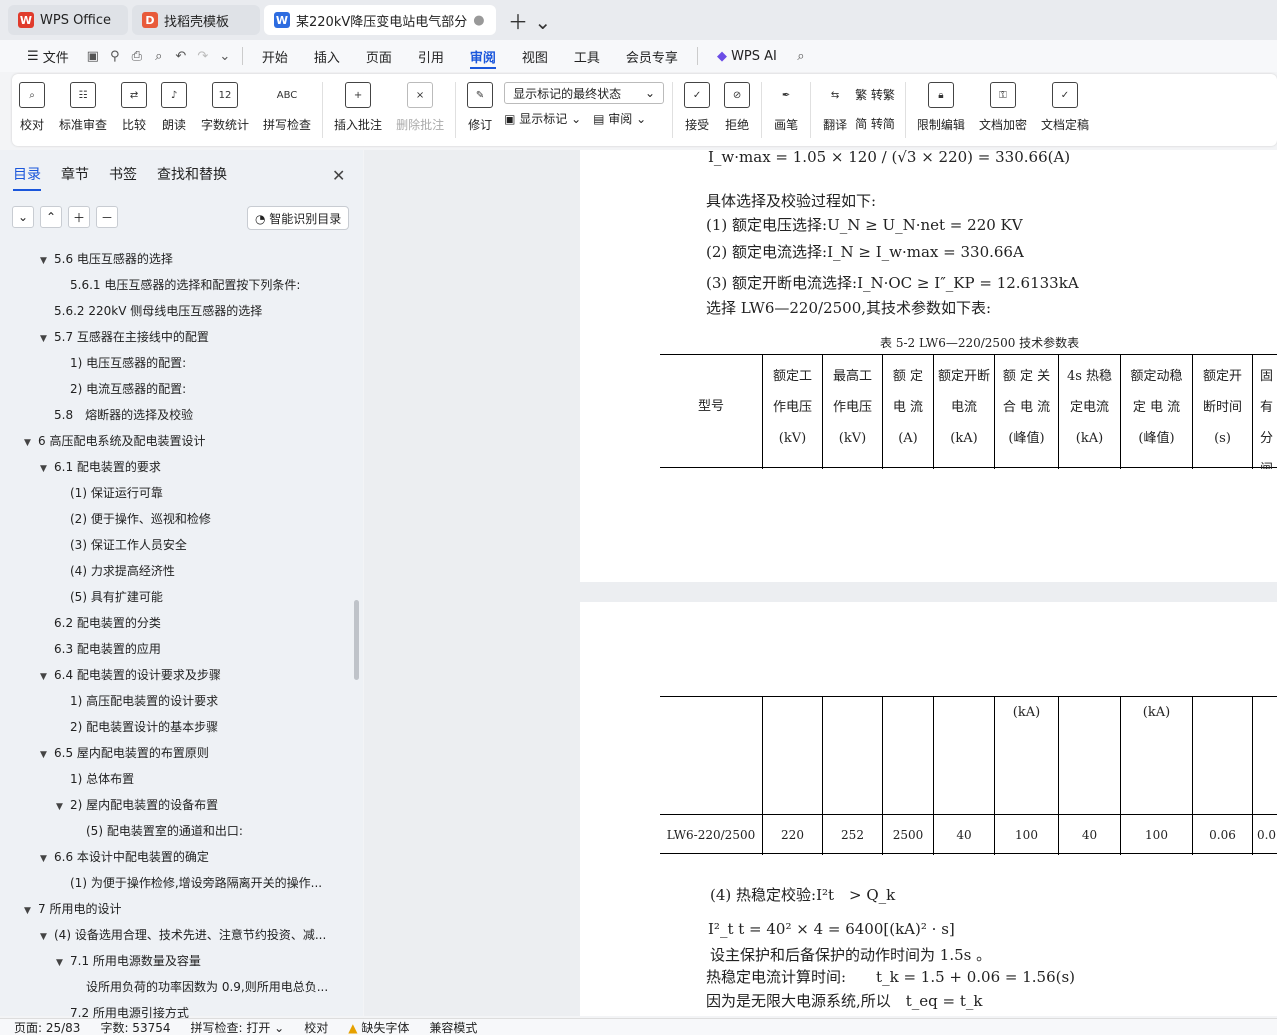 This screenshot has height=1035, width=1277. Describe the element at coordinates (298, 218) in the screenshot. I see `smart-toc-button: ◔ 智能识别目录` at that location.